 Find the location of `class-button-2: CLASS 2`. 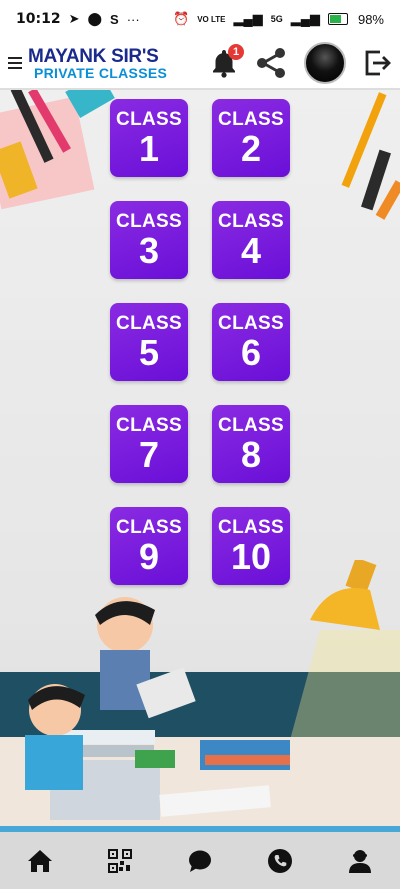

class-button-2: CLASS 2 is located at coordinates (251, 138).